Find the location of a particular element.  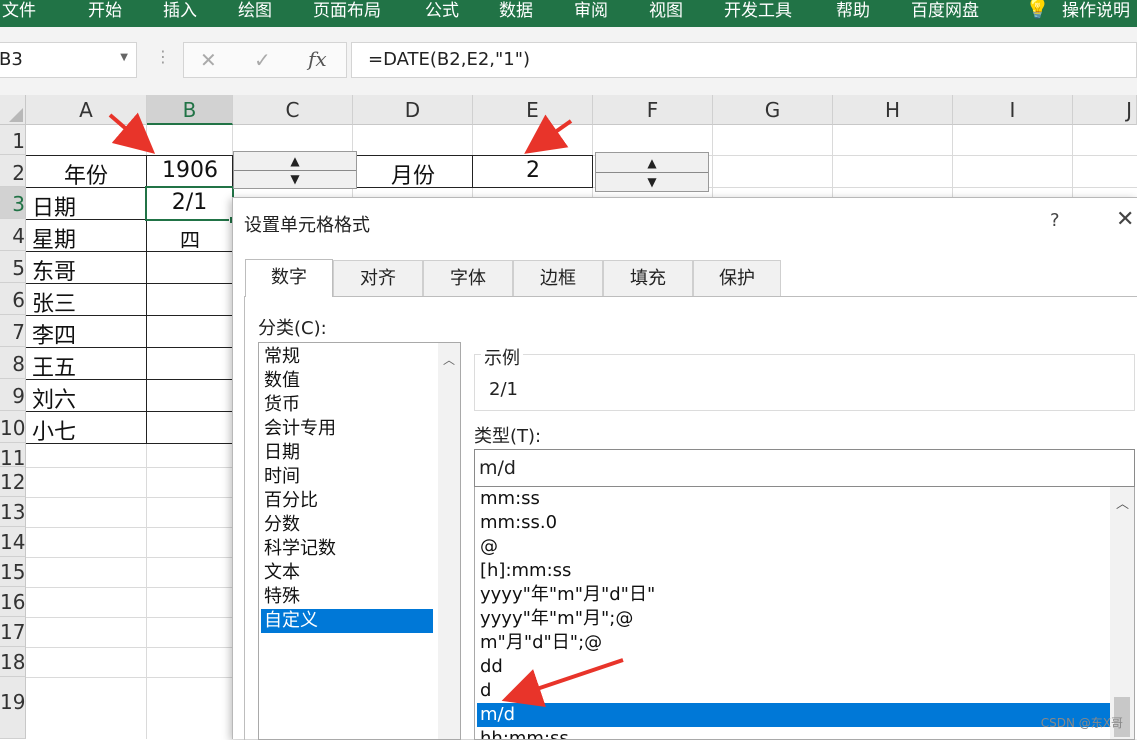

tab-baidu-netdisk: 百度网盘 is located at coordinates (945, 10).